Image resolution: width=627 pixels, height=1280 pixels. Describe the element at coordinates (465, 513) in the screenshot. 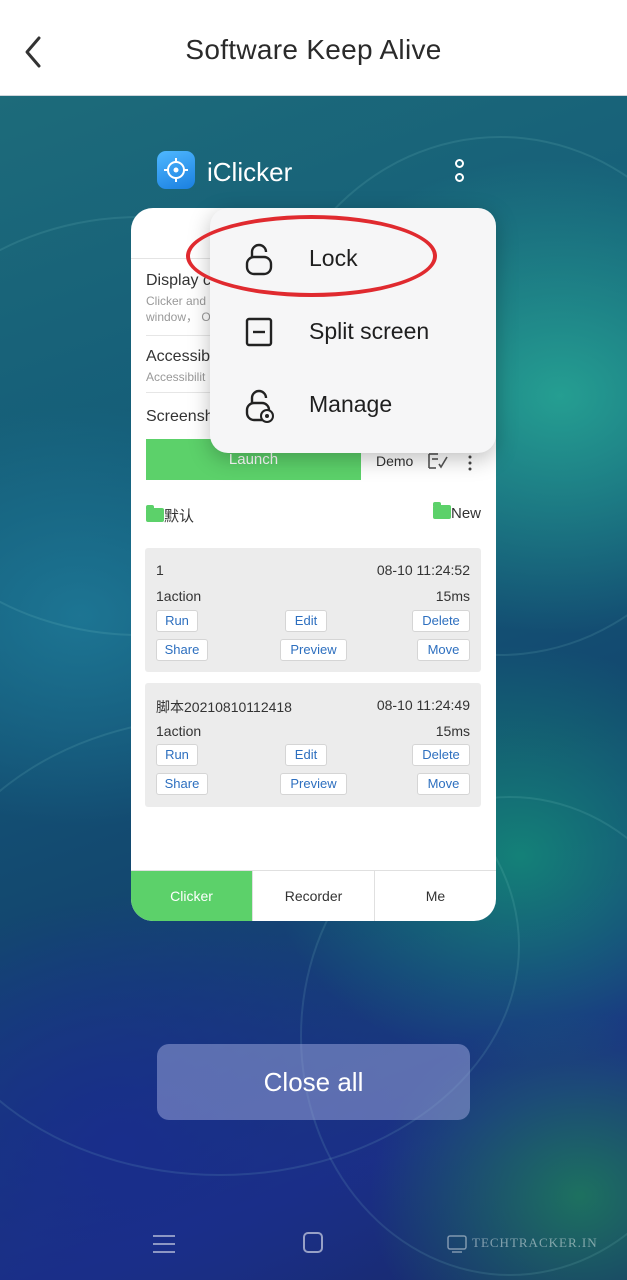

I see `folder-label: New` at that location.